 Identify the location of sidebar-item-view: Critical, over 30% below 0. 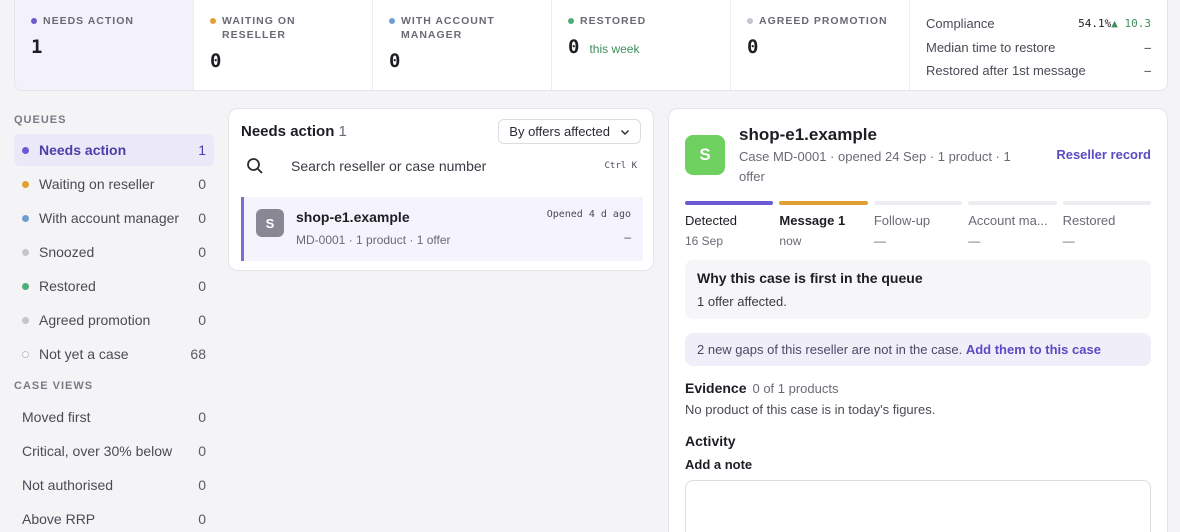
(114, 451).